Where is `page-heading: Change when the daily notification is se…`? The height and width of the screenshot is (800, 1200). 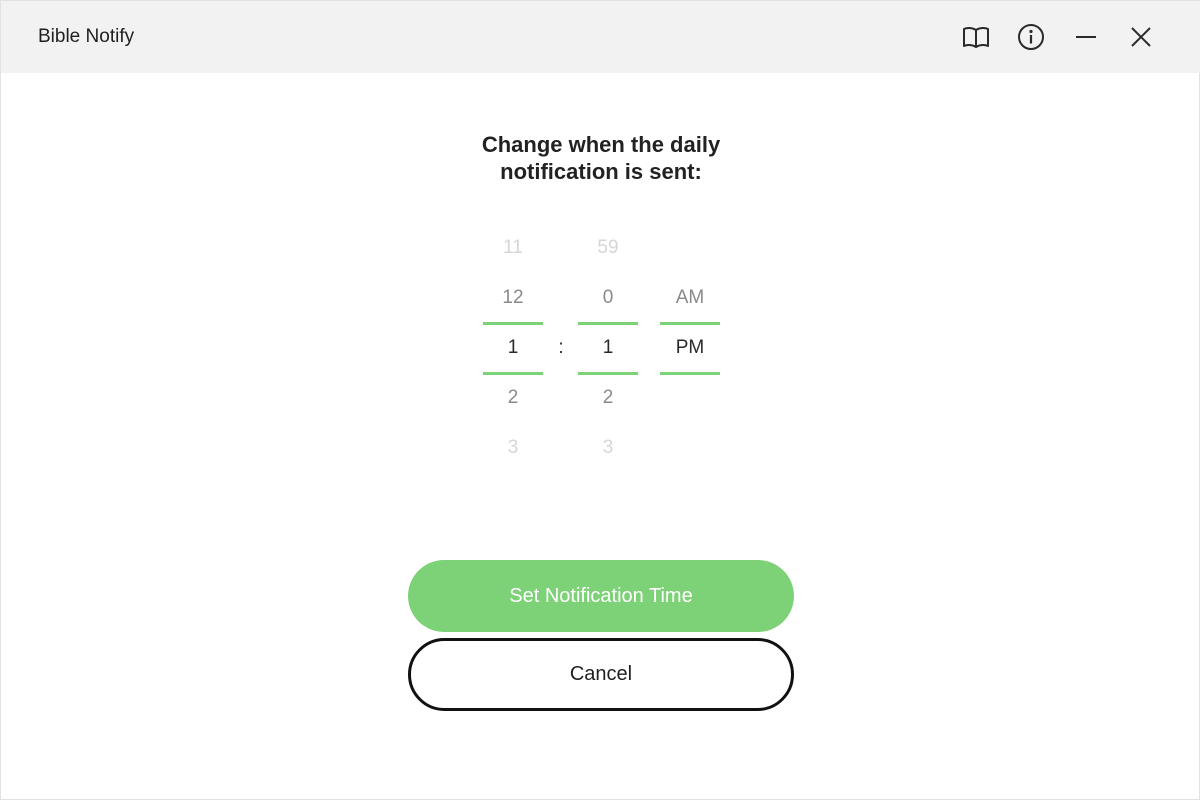 page-heading: Change when the daily notification is se… is located at coordinates (601, 158).